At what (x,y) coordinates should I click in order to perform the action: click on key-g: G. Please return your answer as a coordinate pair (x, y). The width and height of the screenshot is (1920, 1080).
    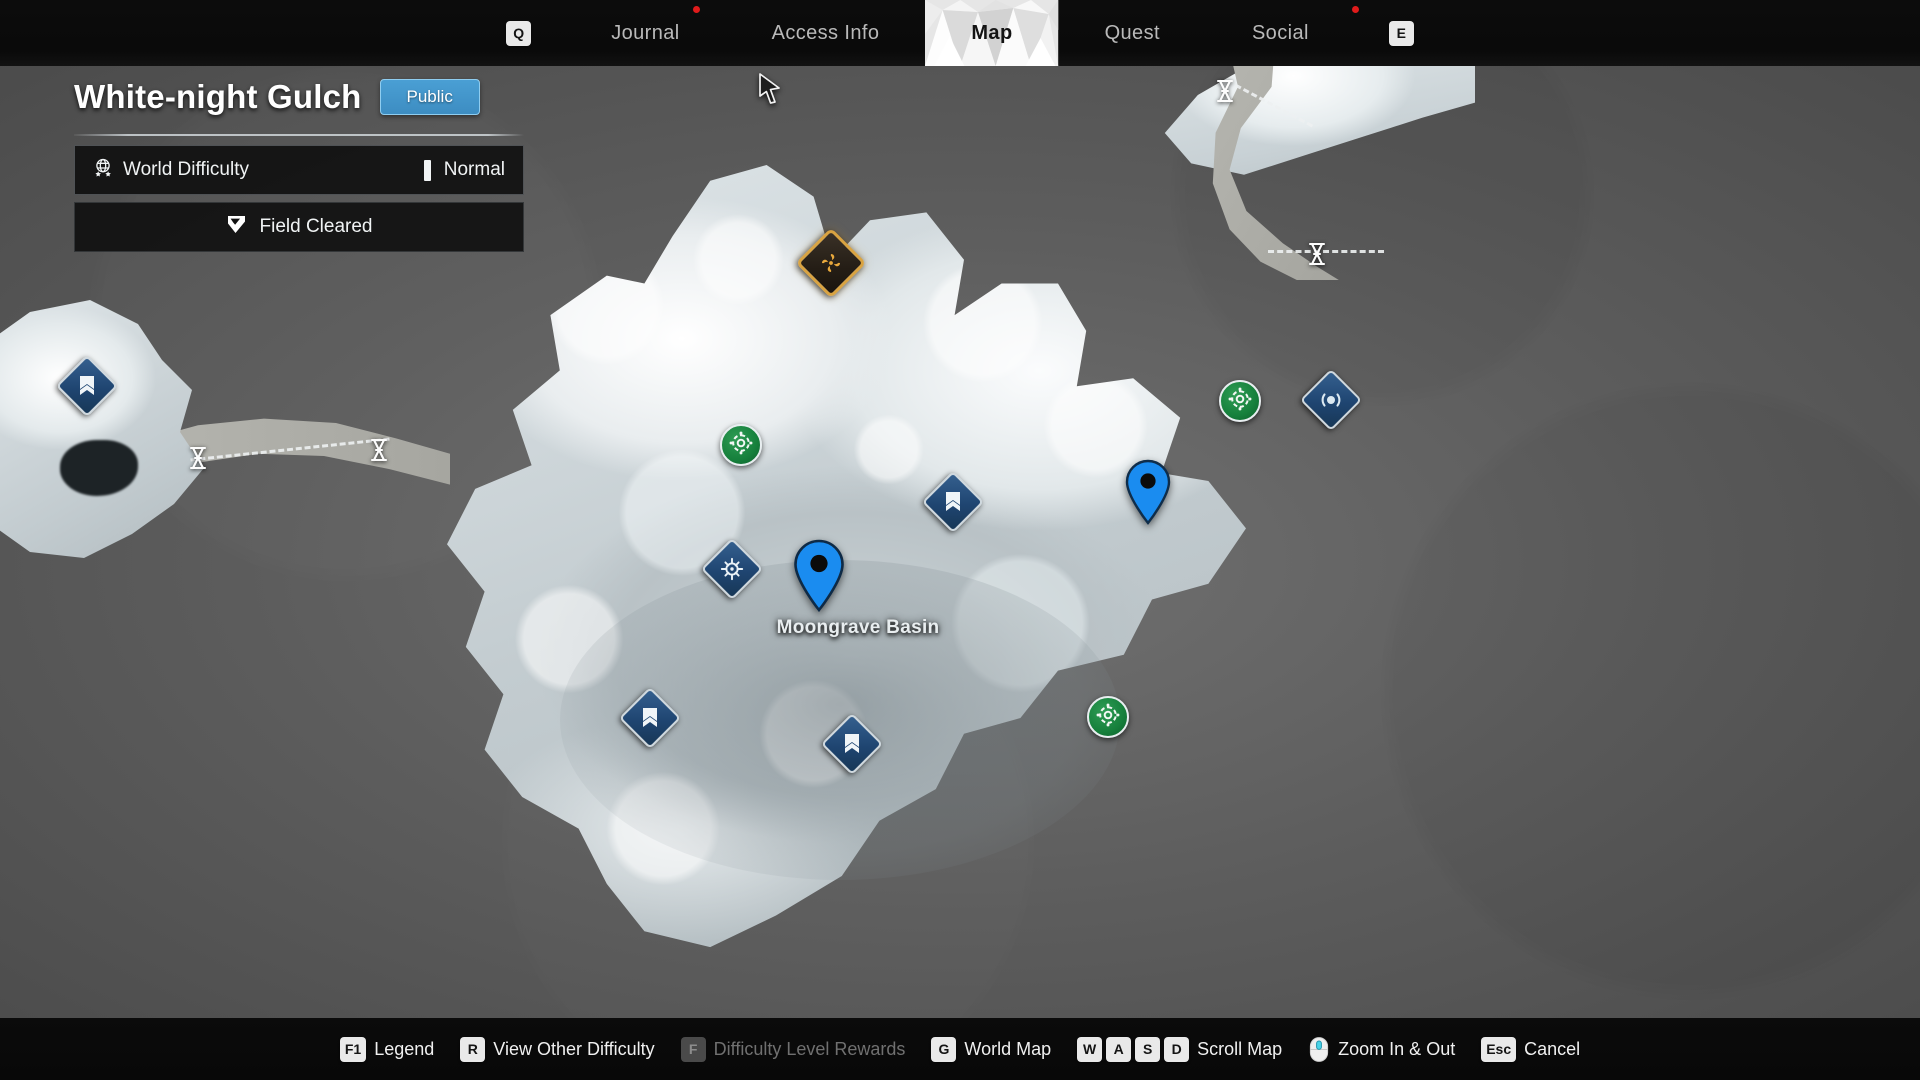
    Looking at the image, I should click on (944, 1049).